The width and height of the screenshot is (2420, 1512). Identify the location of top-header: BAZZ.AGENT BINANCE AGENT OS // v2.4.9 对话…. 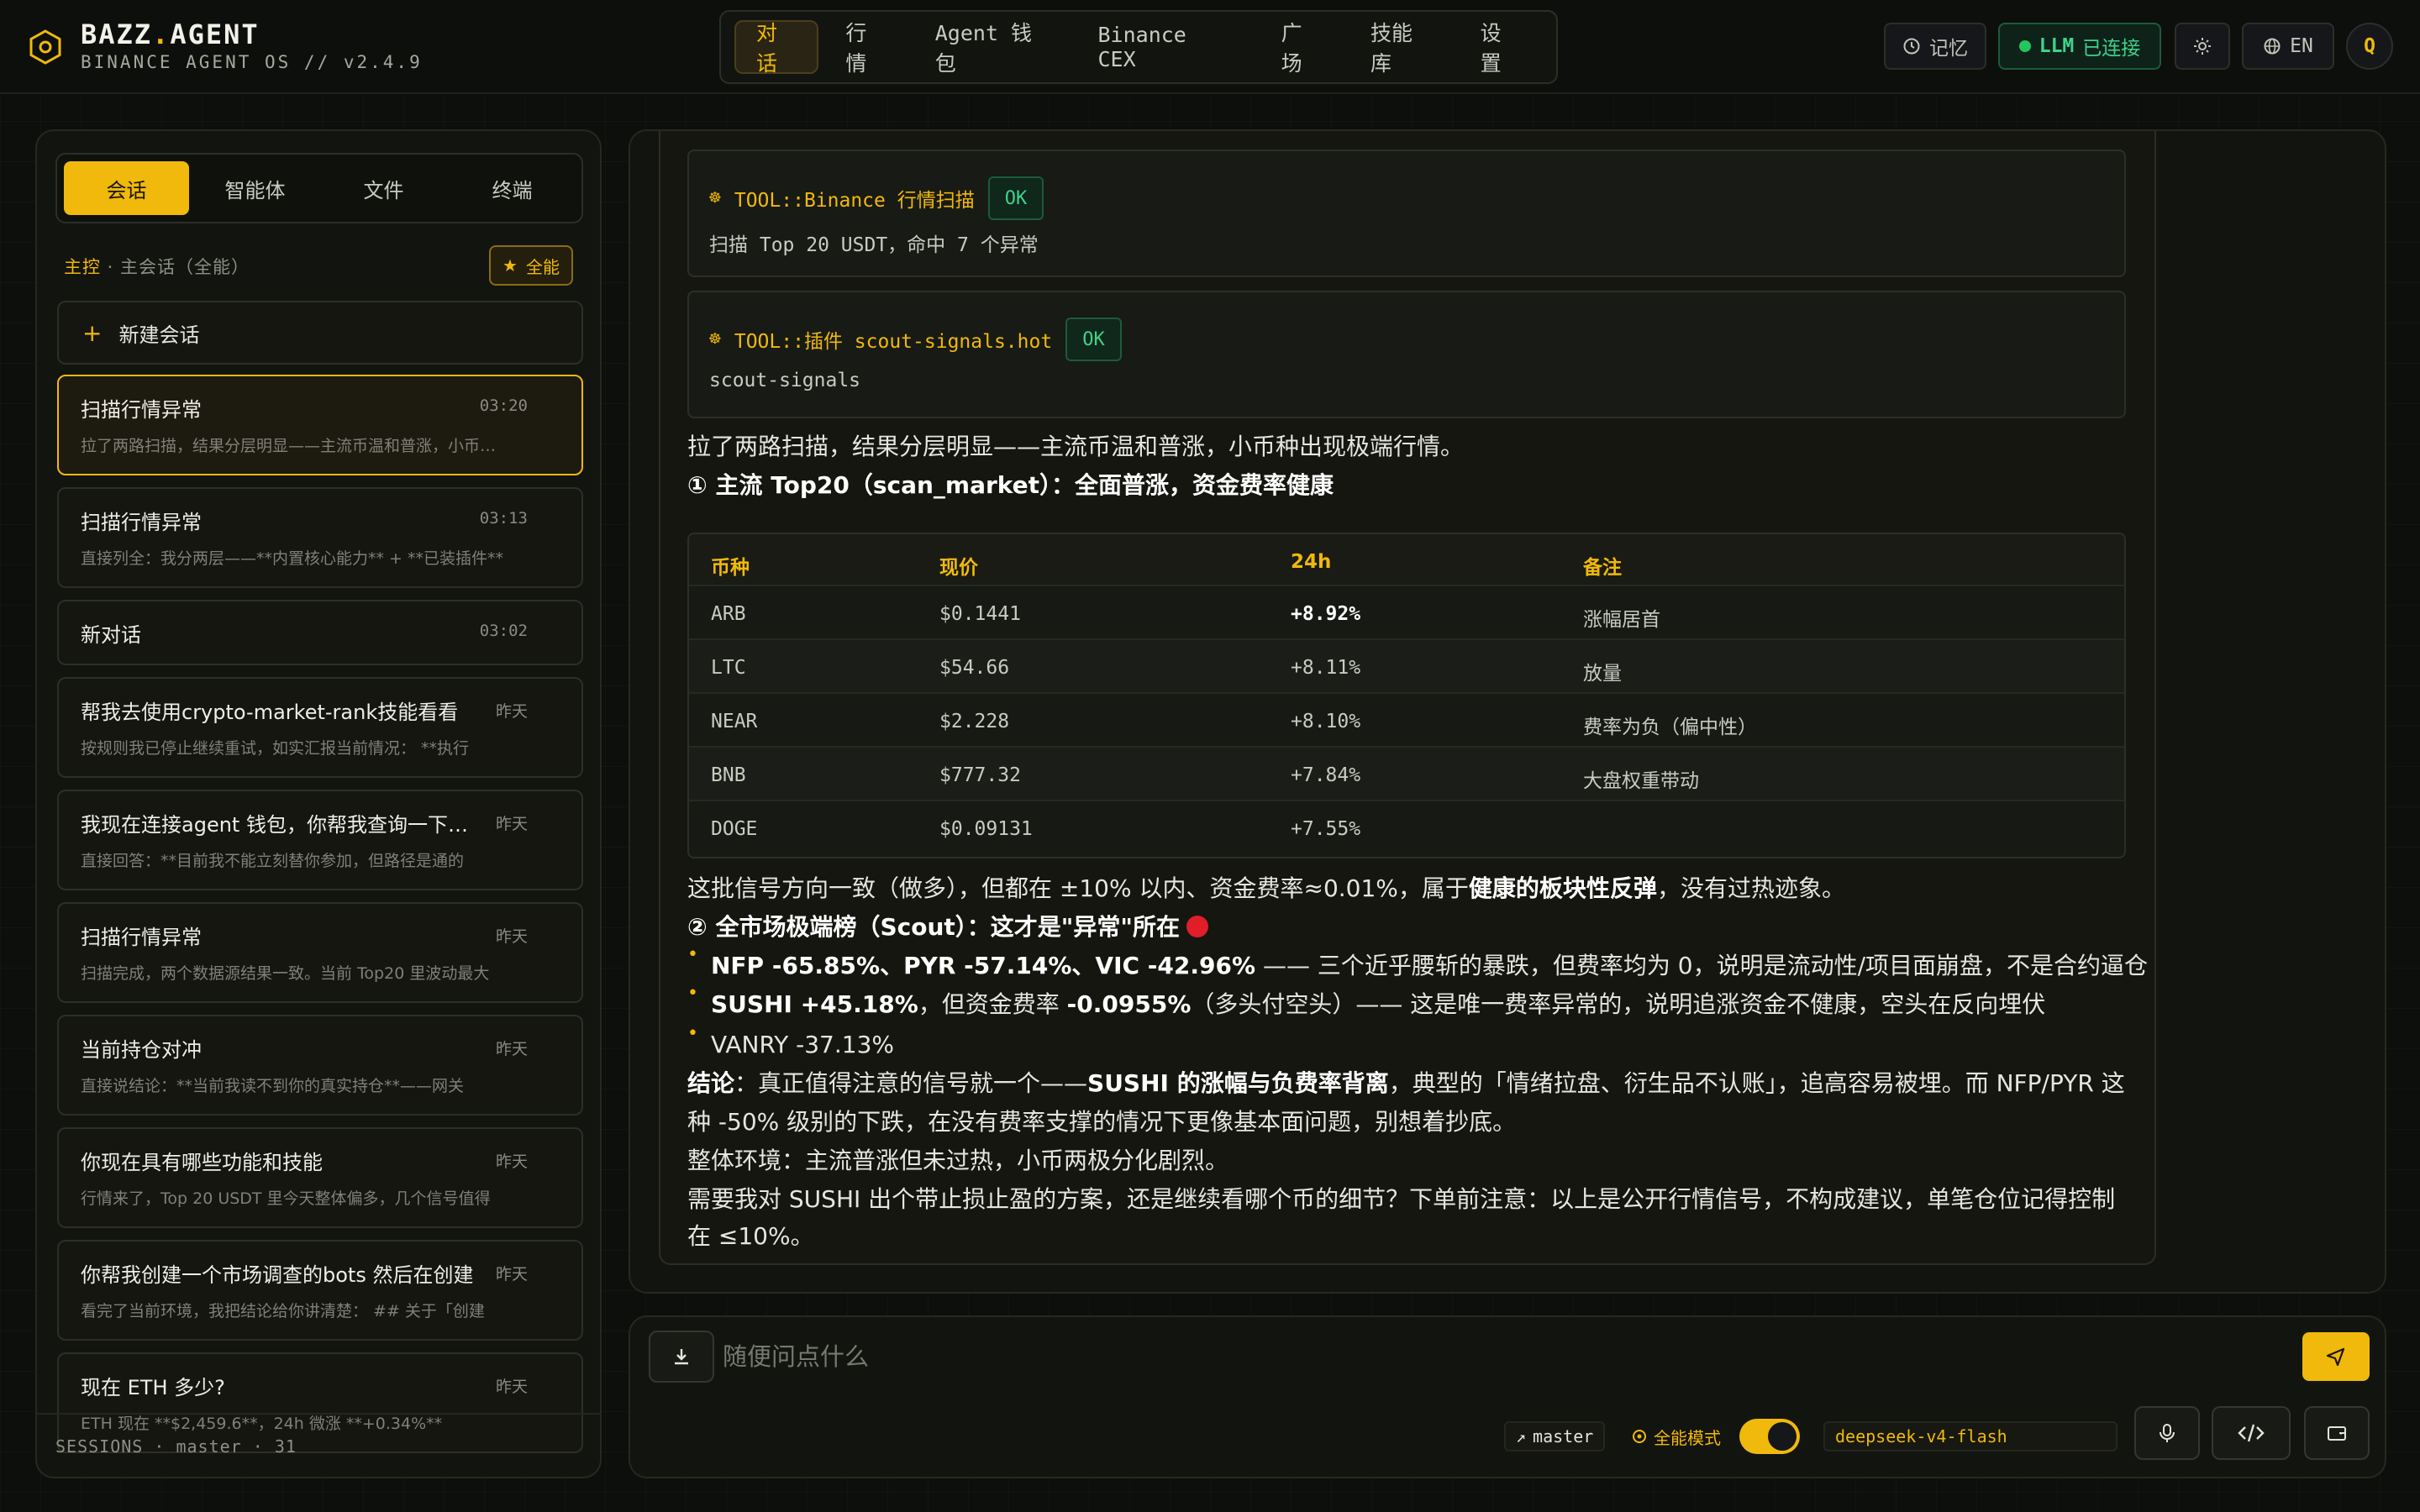
(1210, 47).